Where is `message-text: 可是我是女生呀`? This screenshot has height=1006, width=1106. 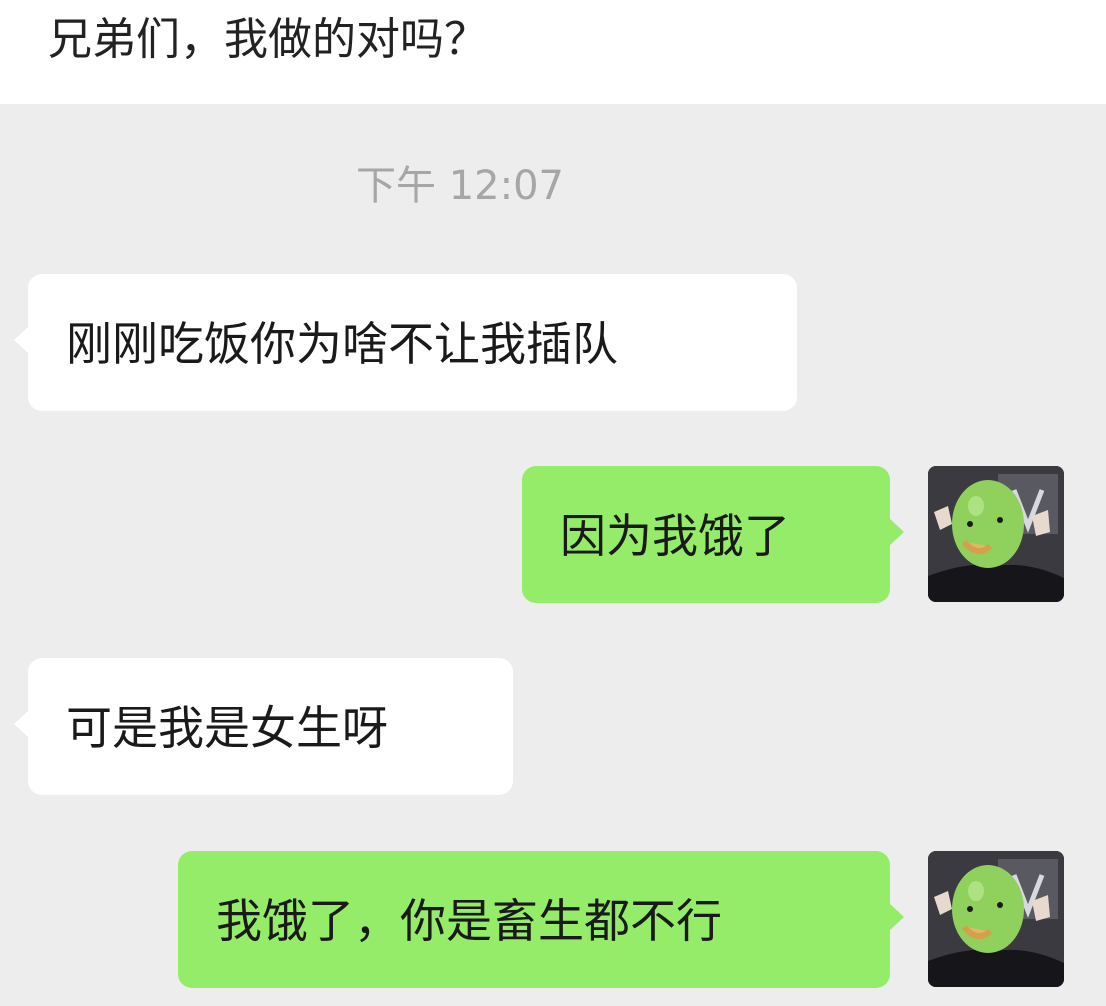 message-text: 可是我是女生呀 is located at coordinates (227, 728).